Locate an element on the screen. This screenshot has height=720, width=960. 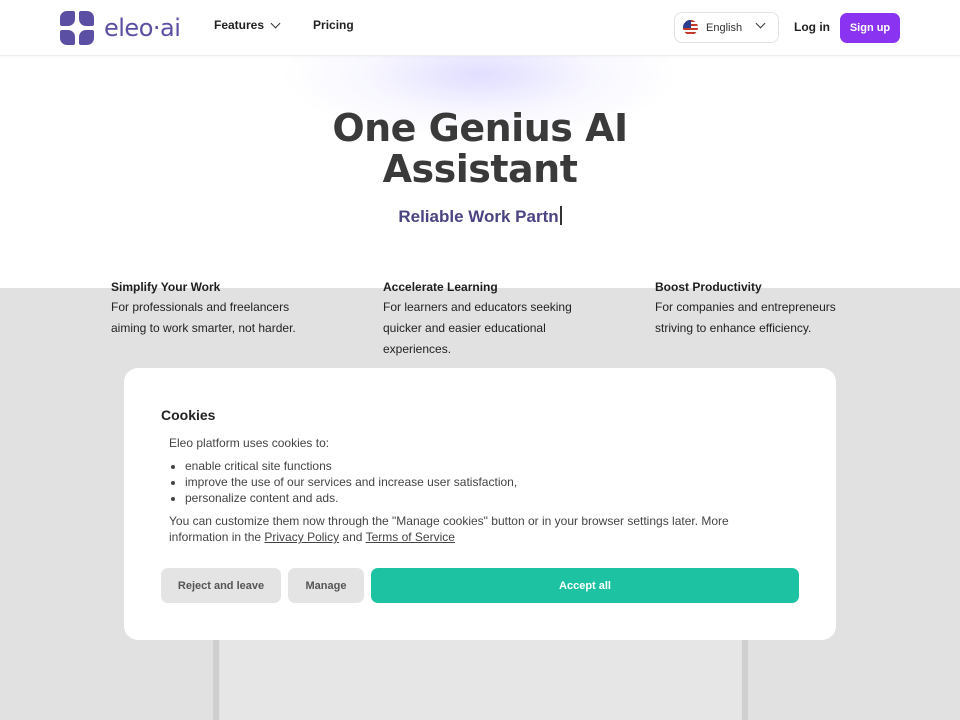
main-nav: Features Pricing is located at coordinates (284, 25).